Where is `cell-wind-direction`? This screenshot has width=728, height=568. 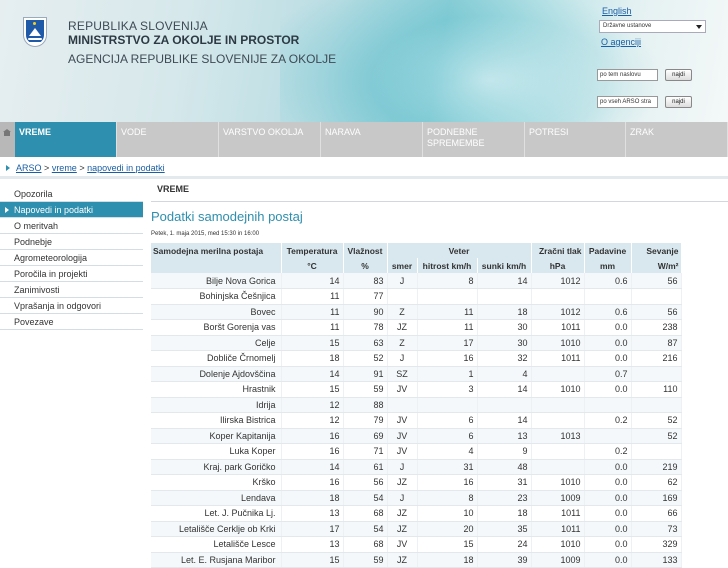
cell-wind-direction is located at coordinates (402, 405).